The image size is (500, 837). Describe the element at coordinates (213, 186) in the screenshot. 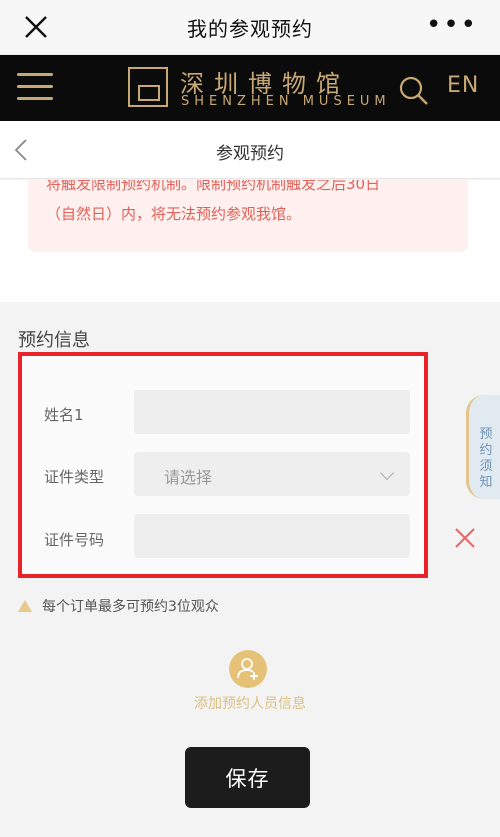

I see `notice-text-line1: 将触发限制预约机制。限制预约机制触发之后30日` at that location.